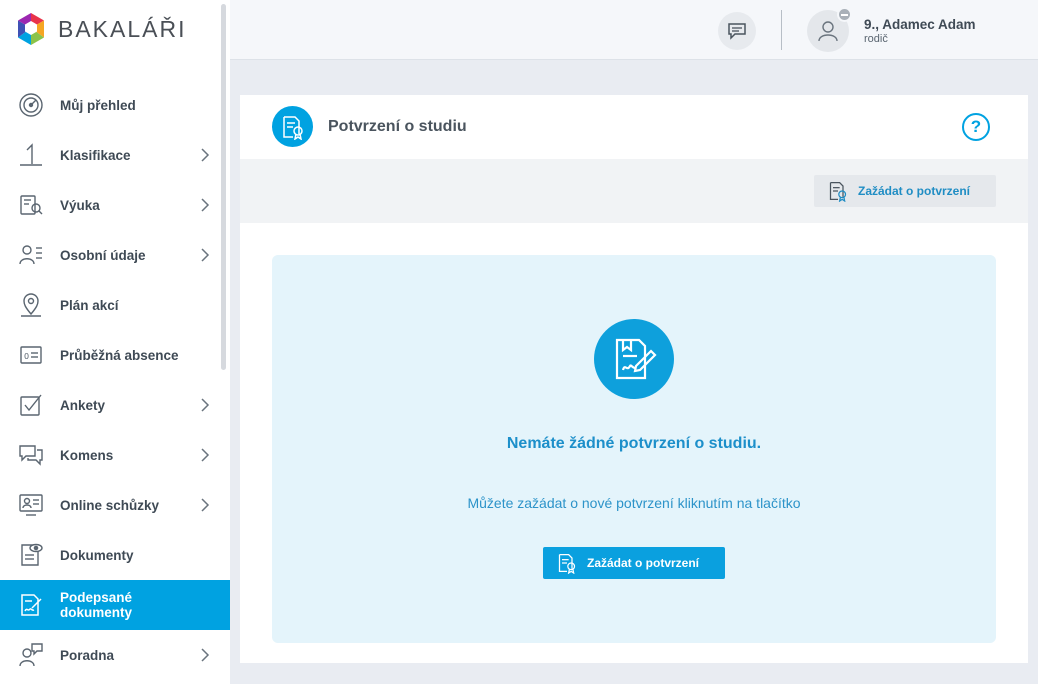 The height and width of the screenshot is (684, 1038). I want to click on sidebar-item-plan-akci: Plán akcí, so click(115, 305).